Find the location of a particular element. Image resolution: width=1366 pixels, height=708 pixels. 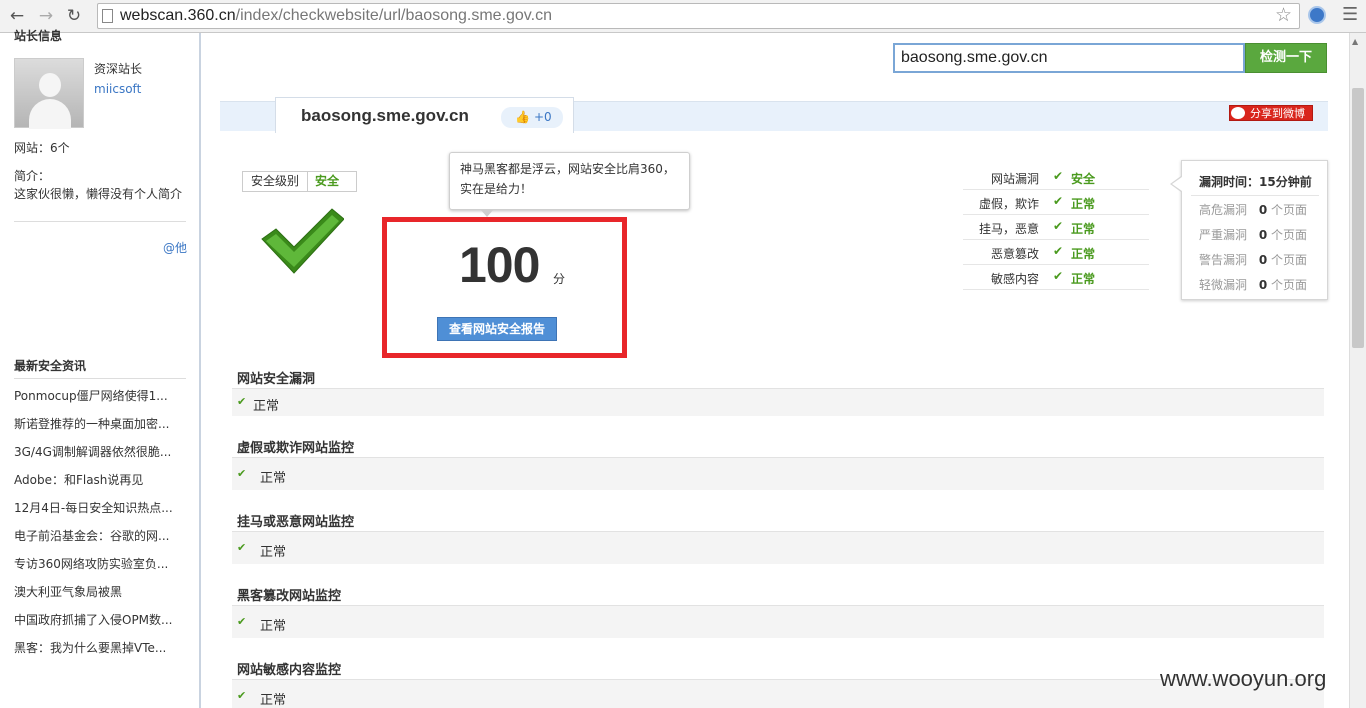

avatar-icon is located at coordinates (49, 93).